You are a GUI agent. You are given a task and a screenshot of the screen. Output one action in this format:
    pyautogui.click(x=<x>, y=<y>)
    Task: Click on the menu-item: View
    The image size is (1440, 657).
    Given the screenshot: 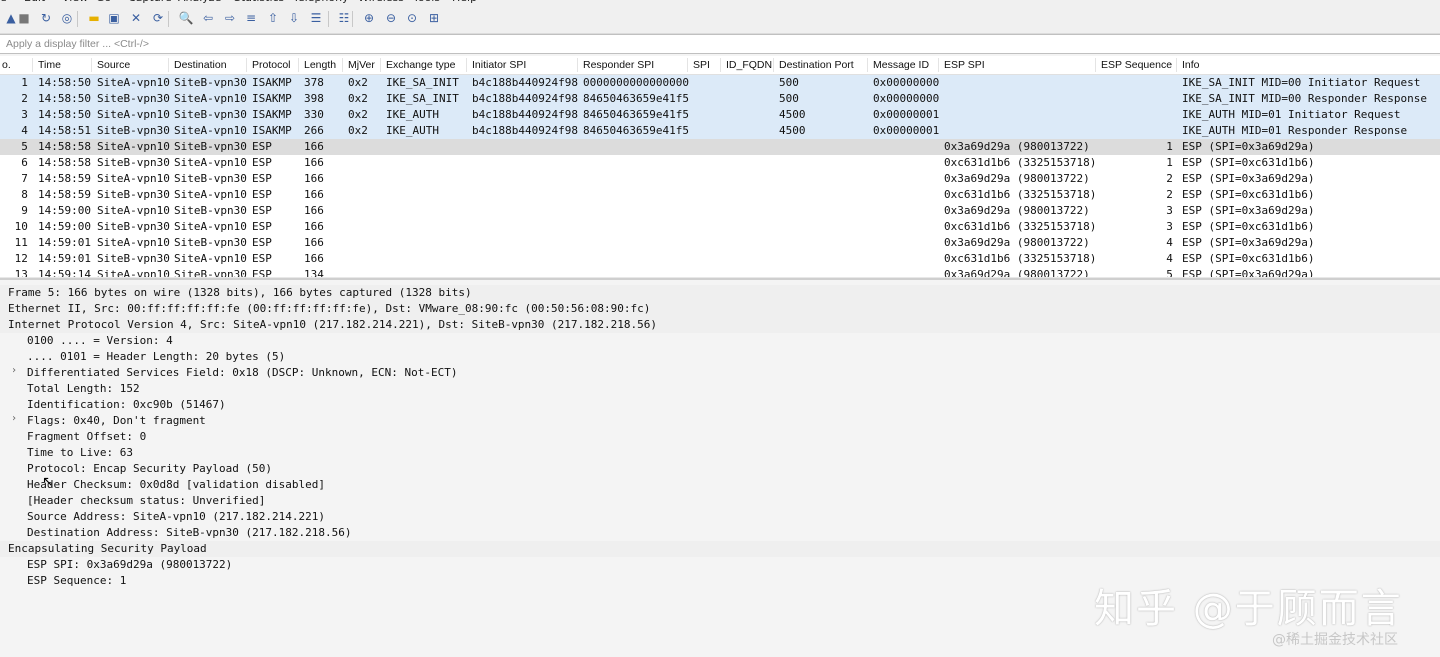 What is the action you would take?
    pyautogui.click(x=75, y=2)
    